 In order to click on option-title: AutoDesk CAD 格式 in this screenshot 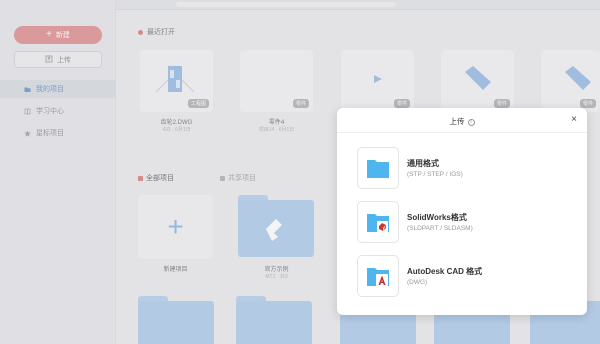, I will do `click(445, 271)`.